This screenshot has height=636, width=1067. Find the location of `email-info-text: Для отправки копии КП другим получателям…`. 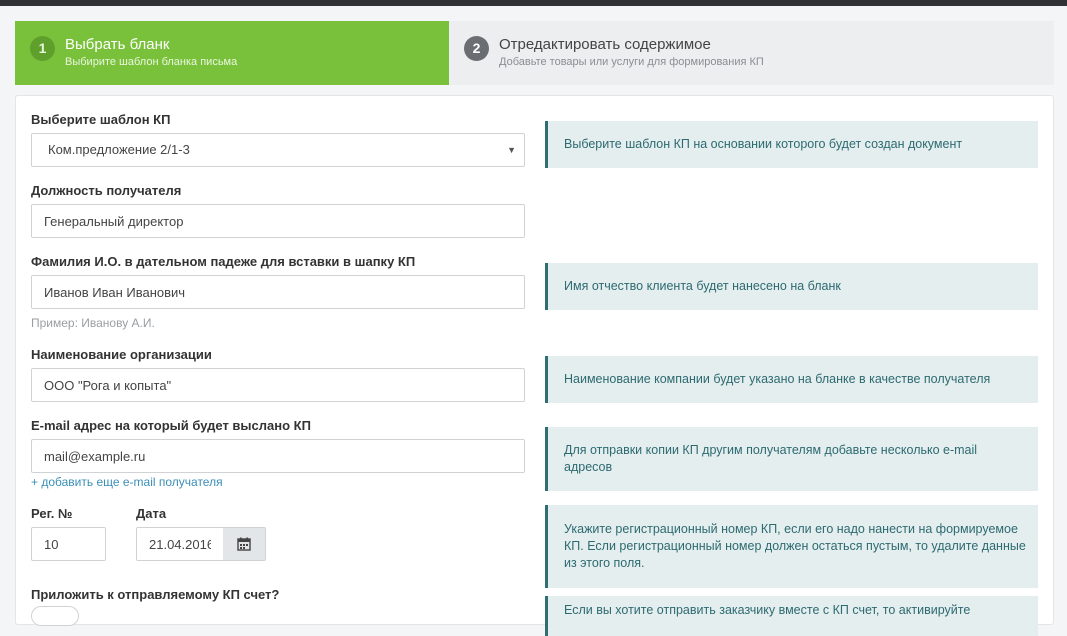

email-info-text: Для отправки копии КП другим получателям… is located at coordinates (771, 458).